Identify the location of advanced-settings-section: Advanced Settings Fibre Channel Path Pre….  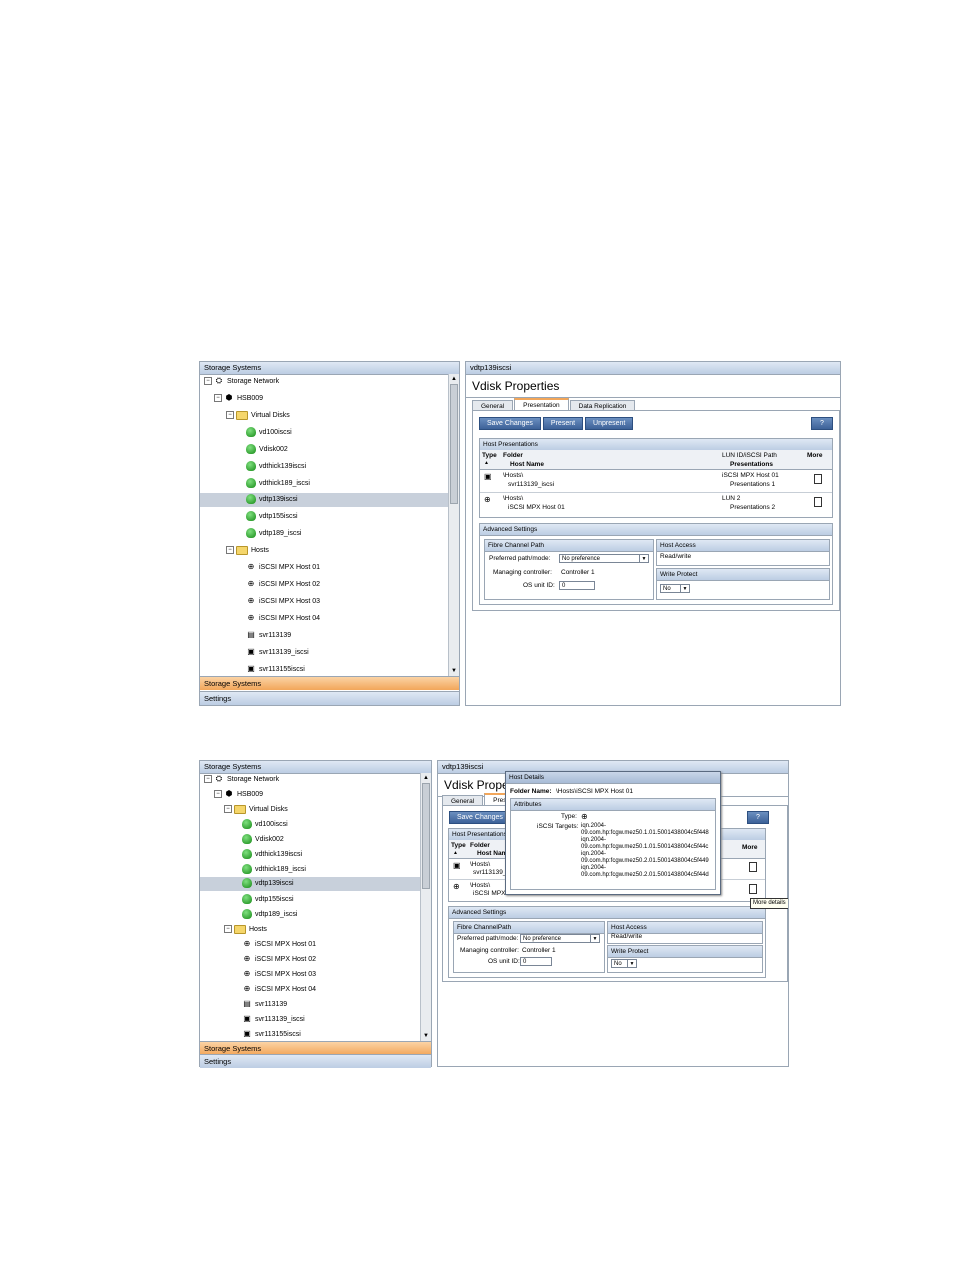
(656, 564).